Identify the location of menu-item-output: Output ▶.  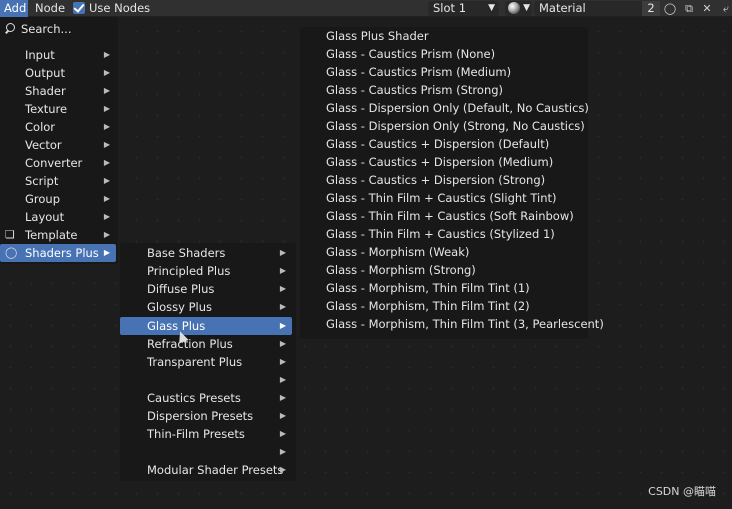
(58, 73).